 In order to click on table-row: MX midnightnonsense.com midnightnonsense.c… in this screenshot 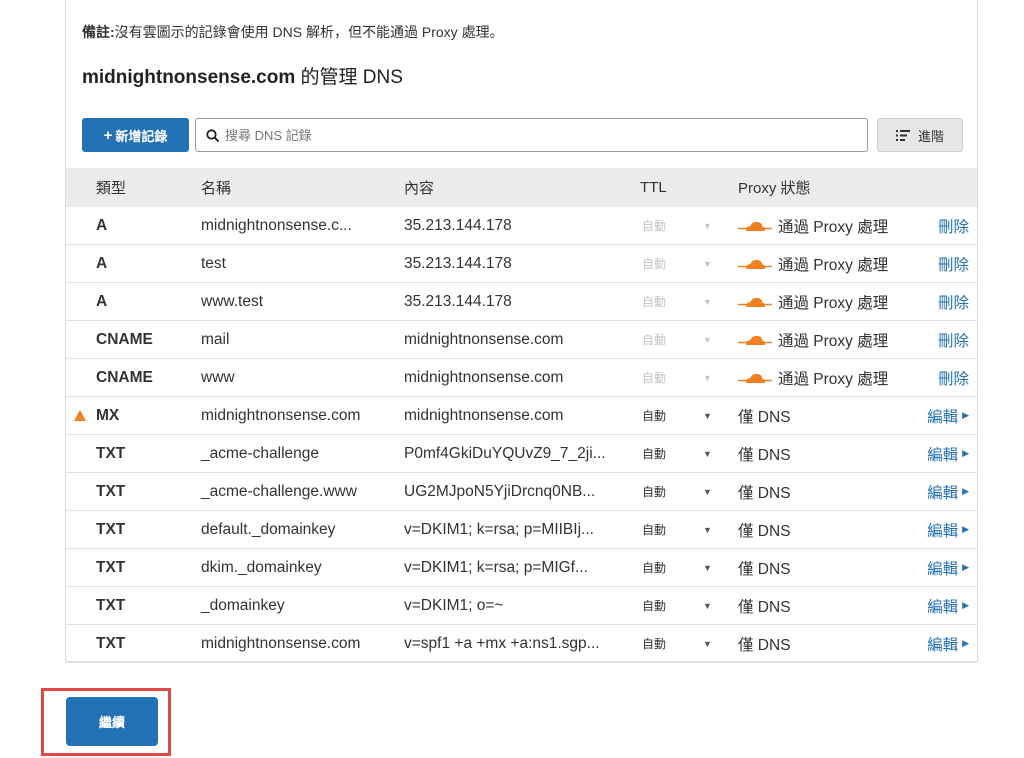, I will do `click(521, 416)`.